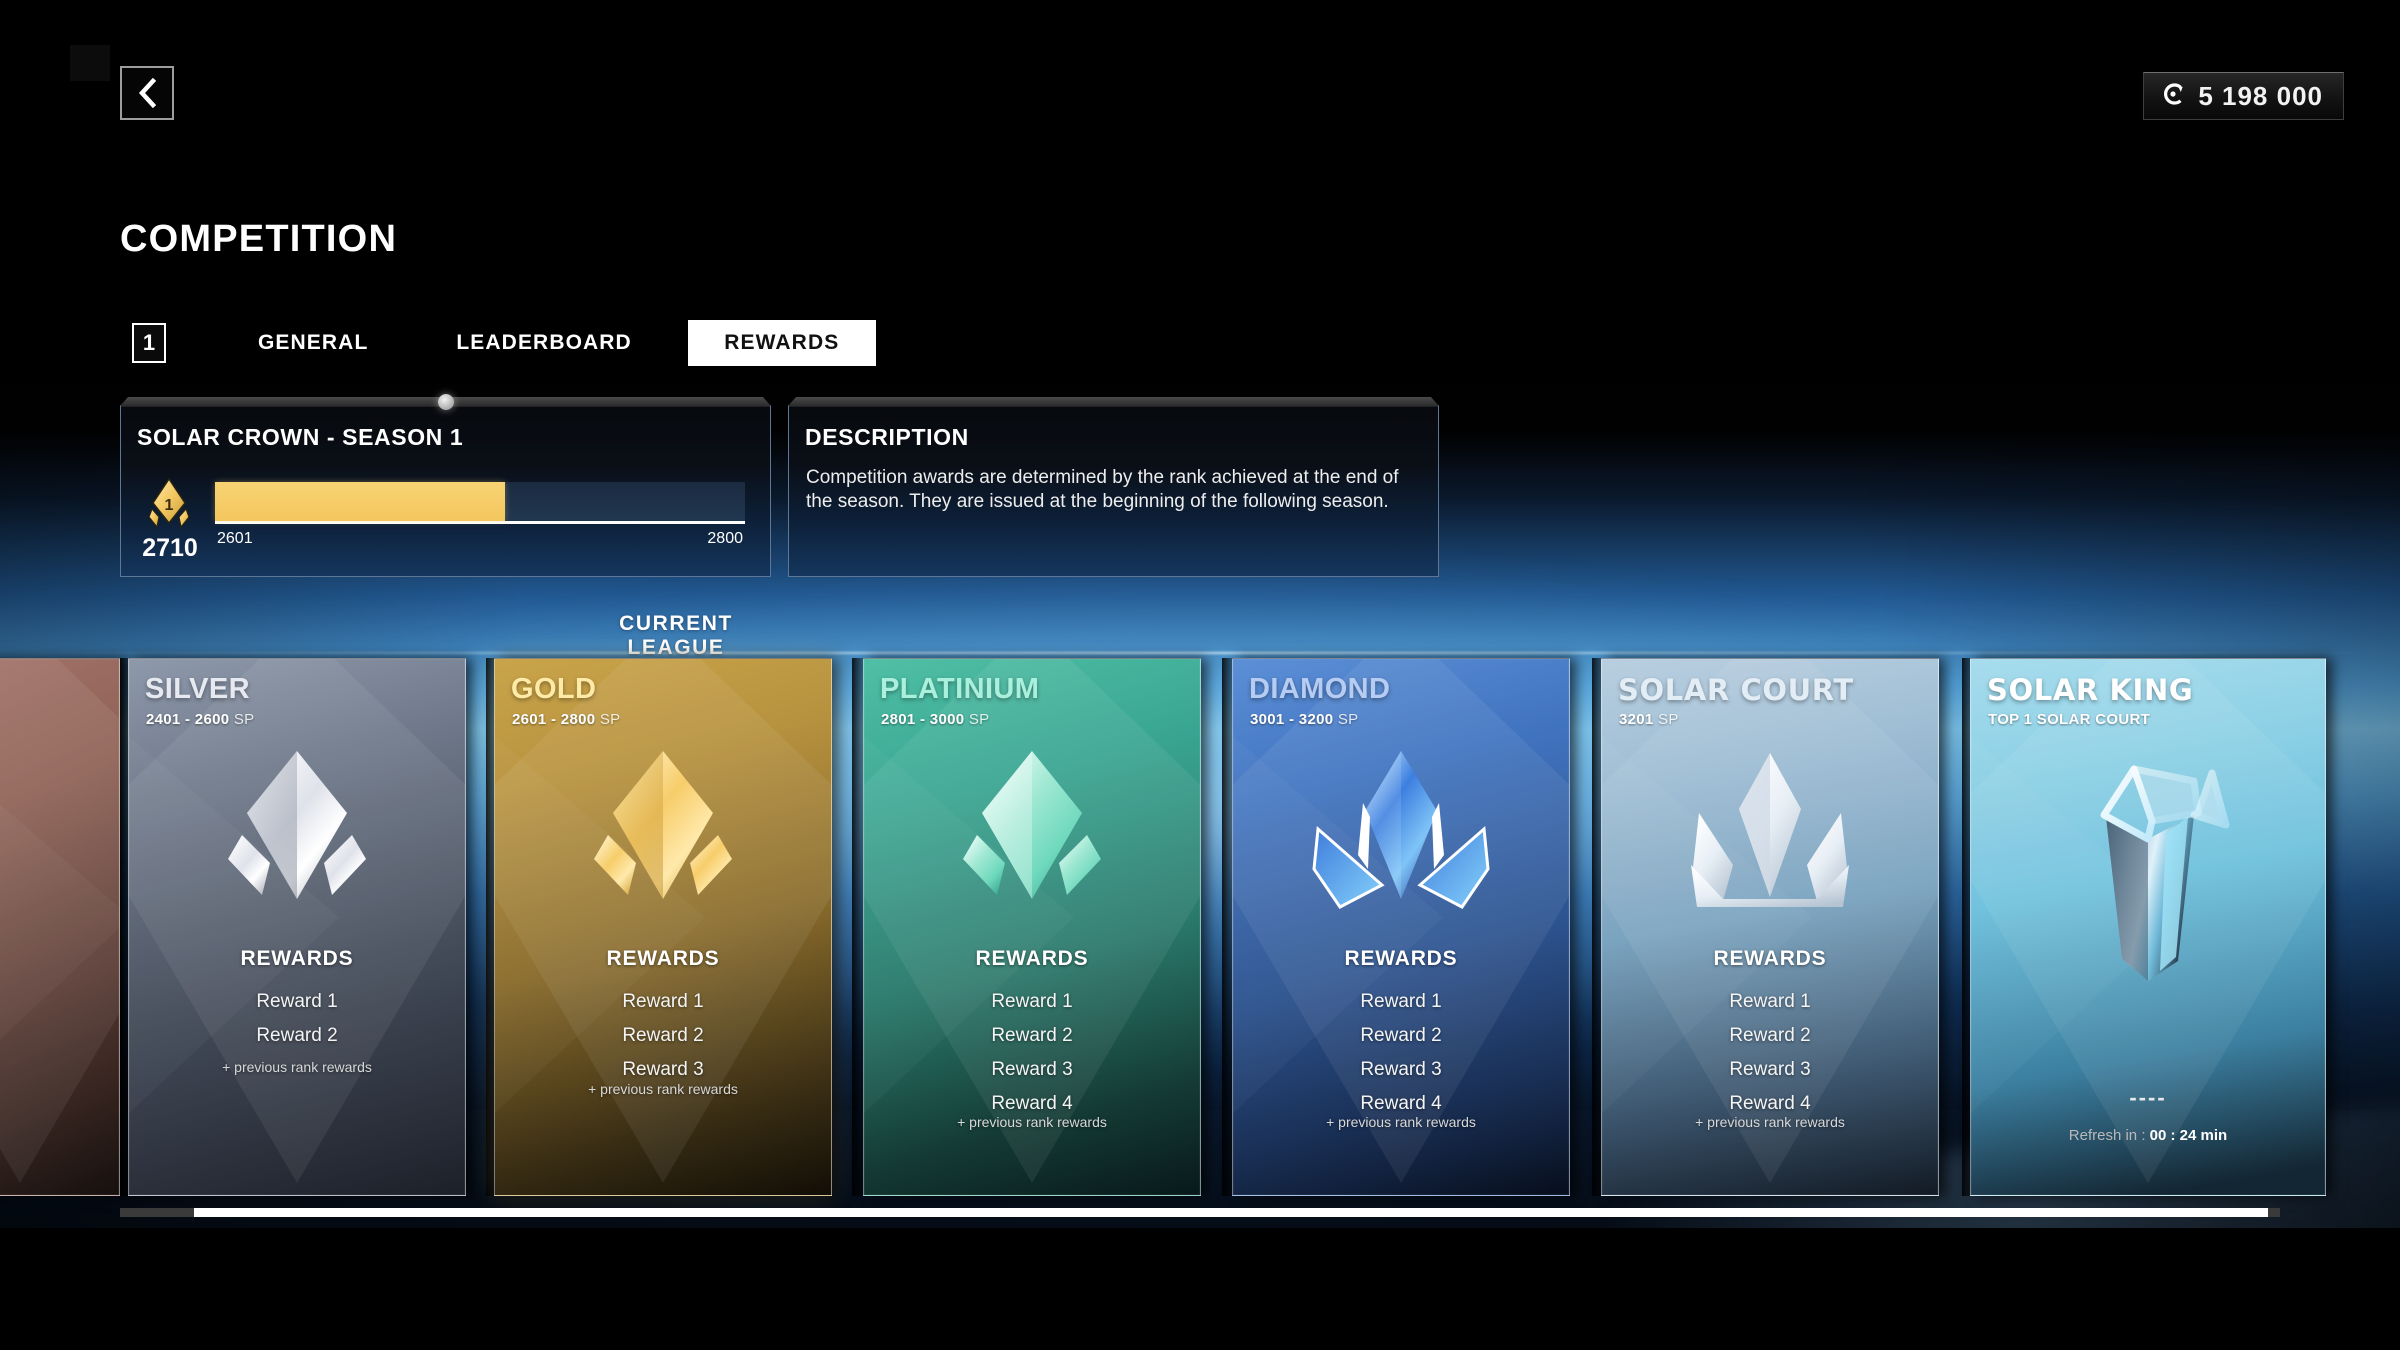  I want to click on league-card-bronze, so click(60, 927).